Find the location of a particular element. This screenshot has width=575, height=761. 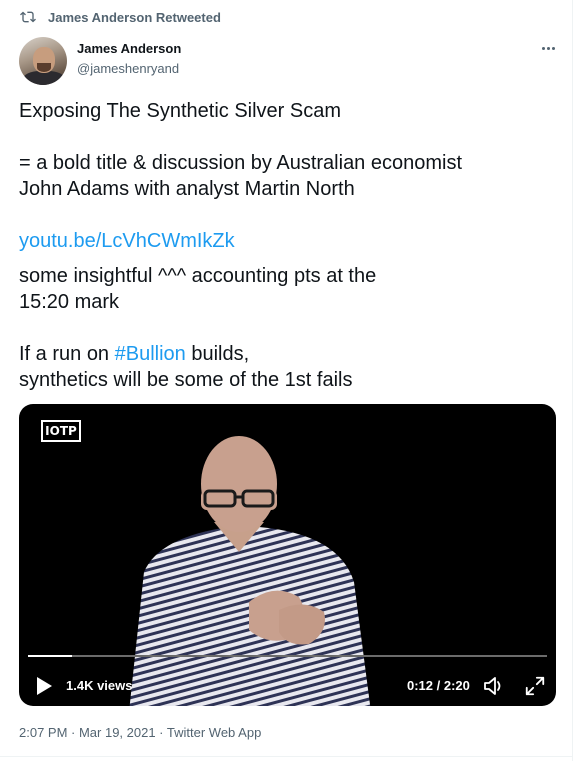

tweet-line-hashtag: If a run on #Bullion builds, is located at coordinates (134, 354).